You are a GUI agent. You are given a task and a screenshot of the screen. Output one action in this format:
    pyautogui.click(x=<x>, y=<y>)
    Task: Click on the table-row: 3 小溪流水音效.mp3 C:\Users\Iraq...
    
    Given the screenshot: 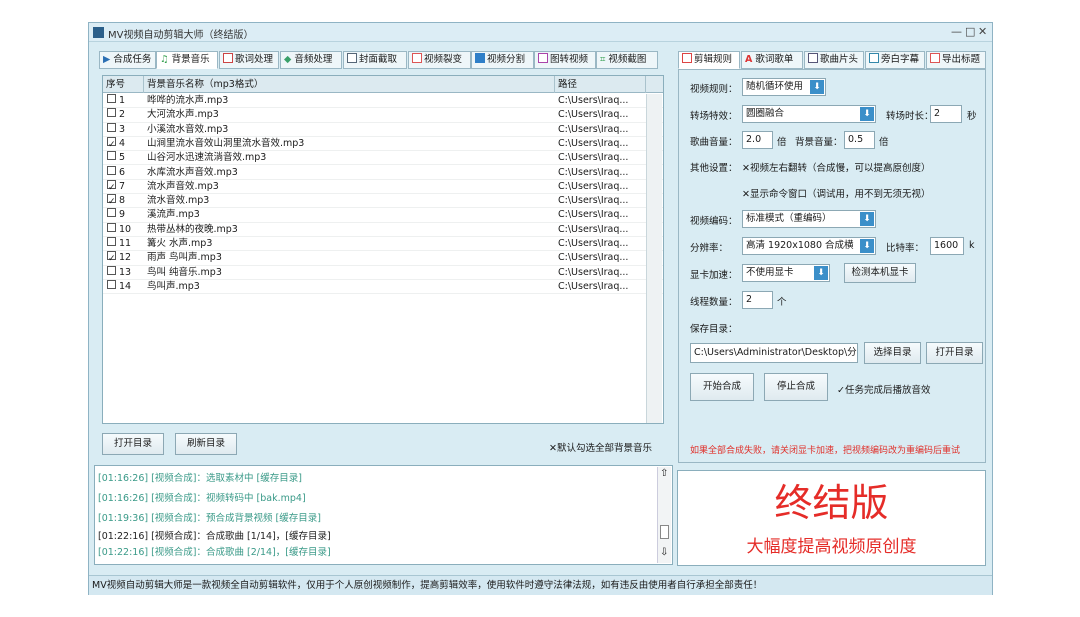 What is the action you would take?
    pyautogui.click(x=383, y=129)
    